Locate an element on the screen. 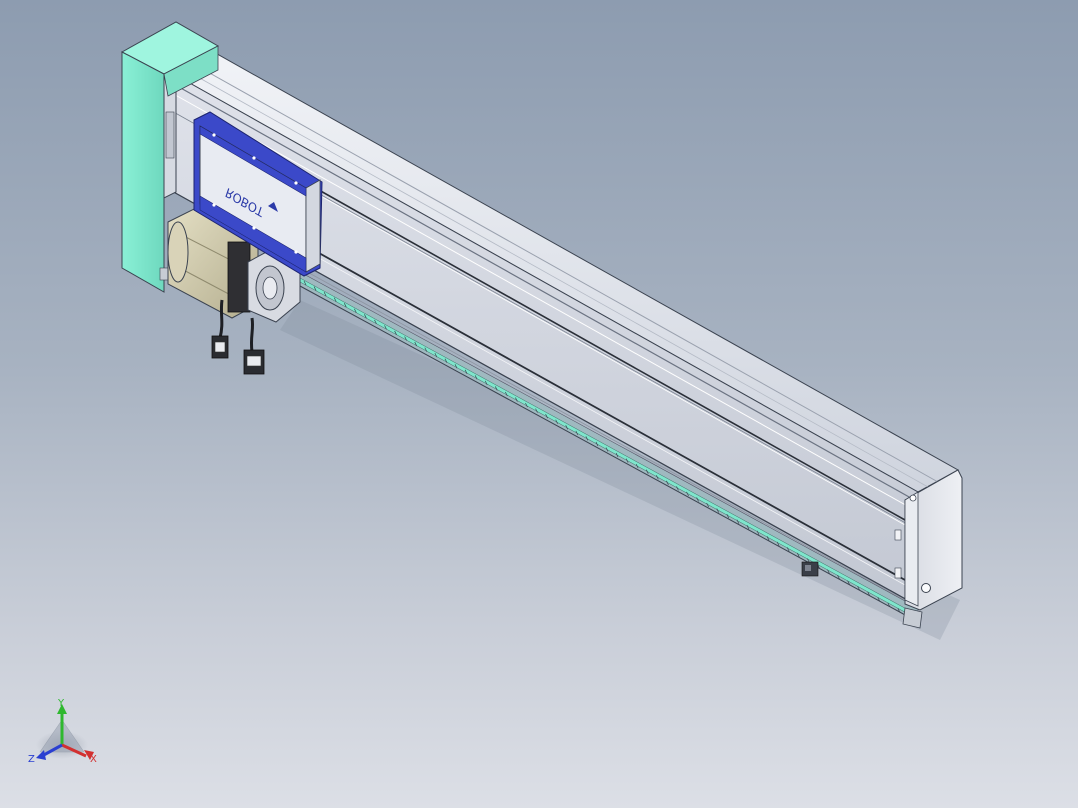 The image size is (1078, 808). encoder-connector is located at coordinates (254, 362).